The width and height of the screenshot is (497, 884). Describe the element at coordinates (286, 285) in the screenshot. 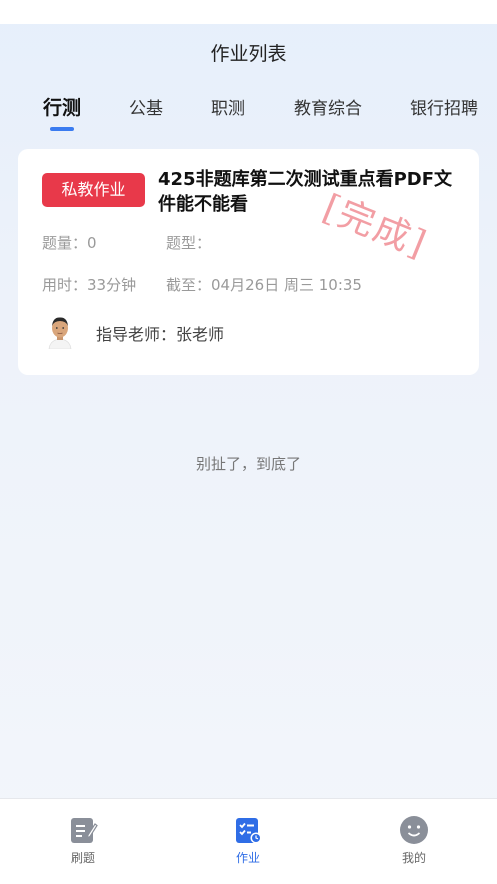

I see `deadline-value: 04月26日 周三 10:35` at that location.